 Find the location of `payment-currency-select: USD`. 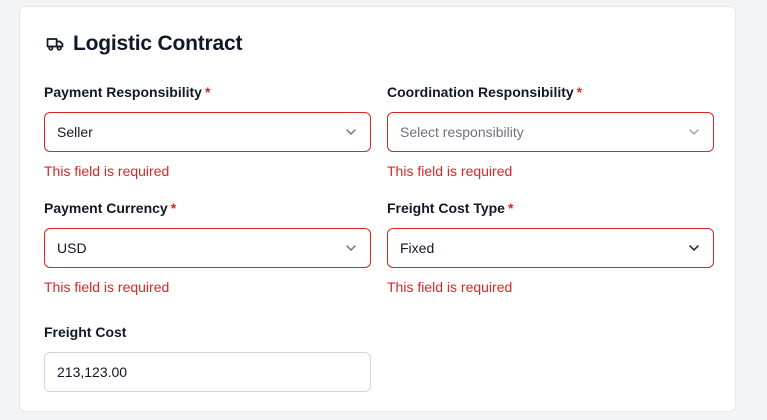

payment-currency-select: USD is located at coordinates (207, 248).